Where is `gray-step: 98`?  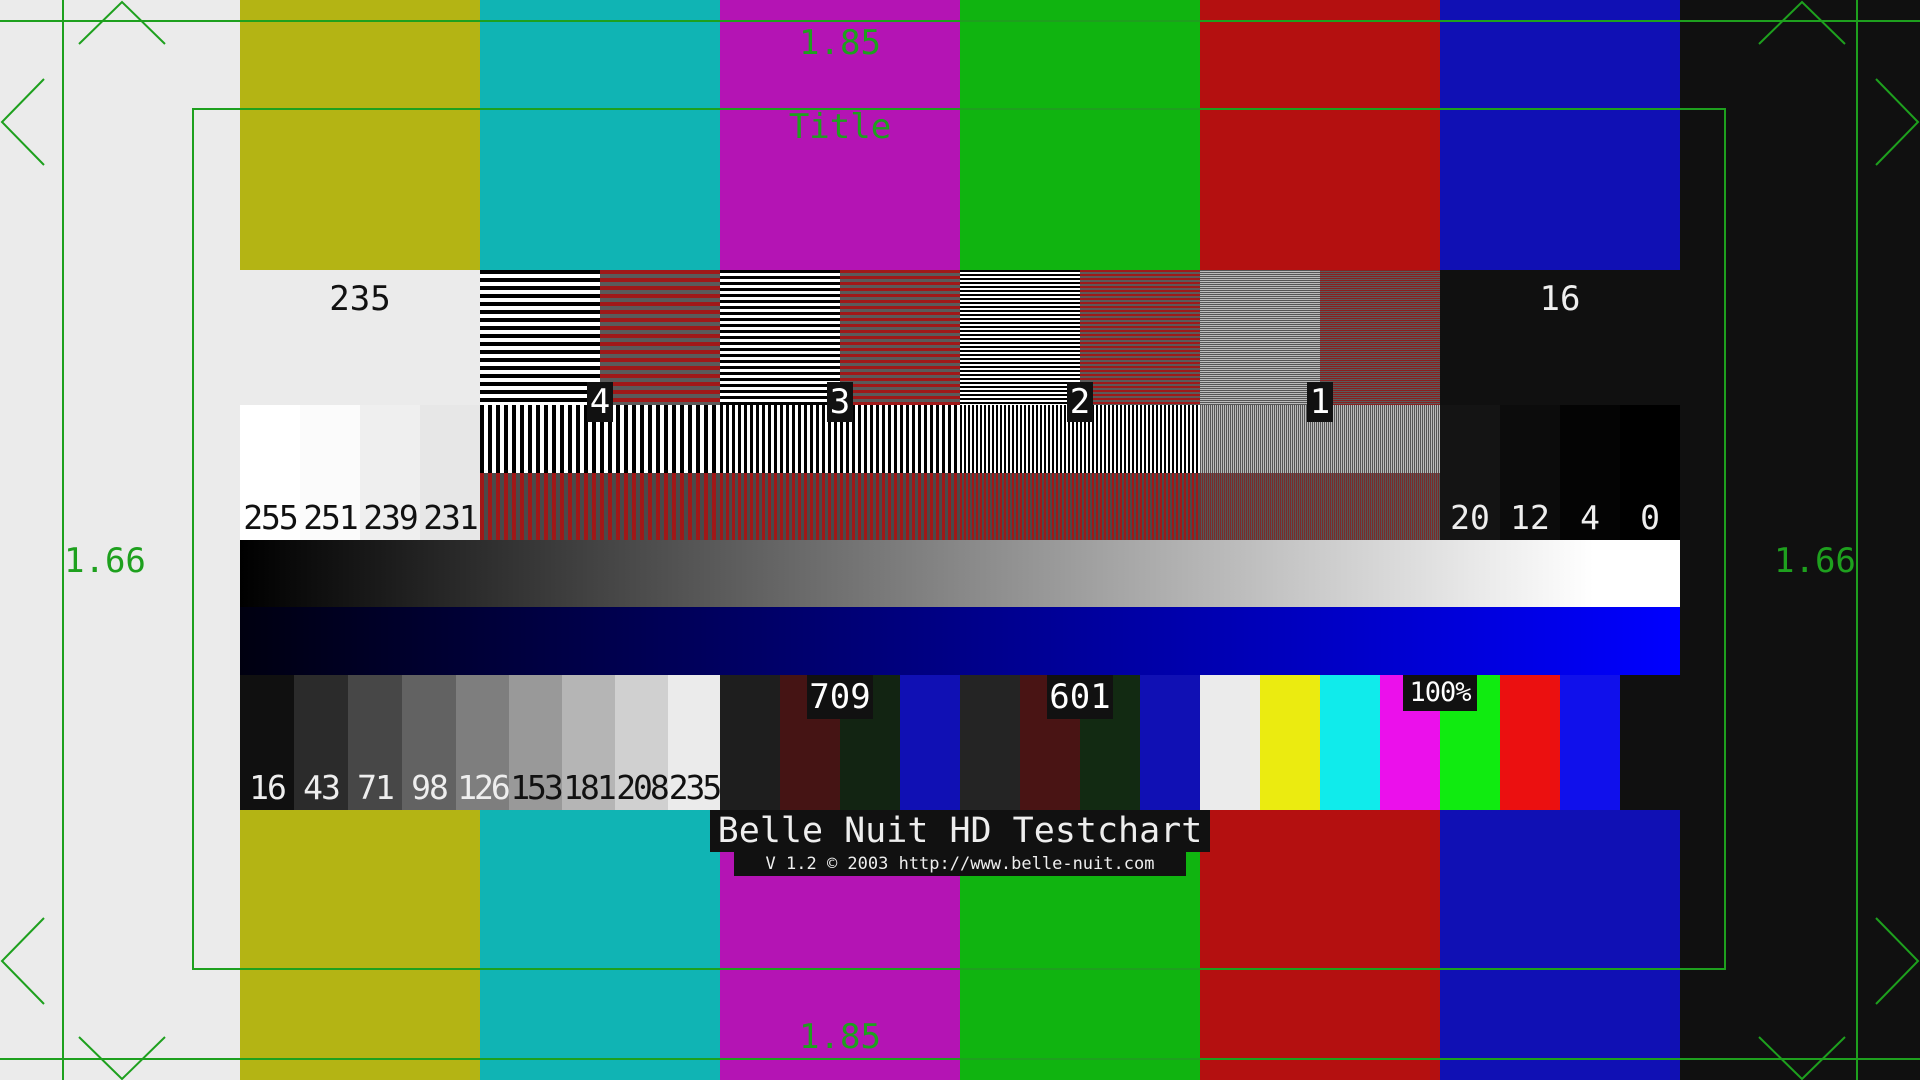 gray-step: 98 is located at coordinates (429, 742).